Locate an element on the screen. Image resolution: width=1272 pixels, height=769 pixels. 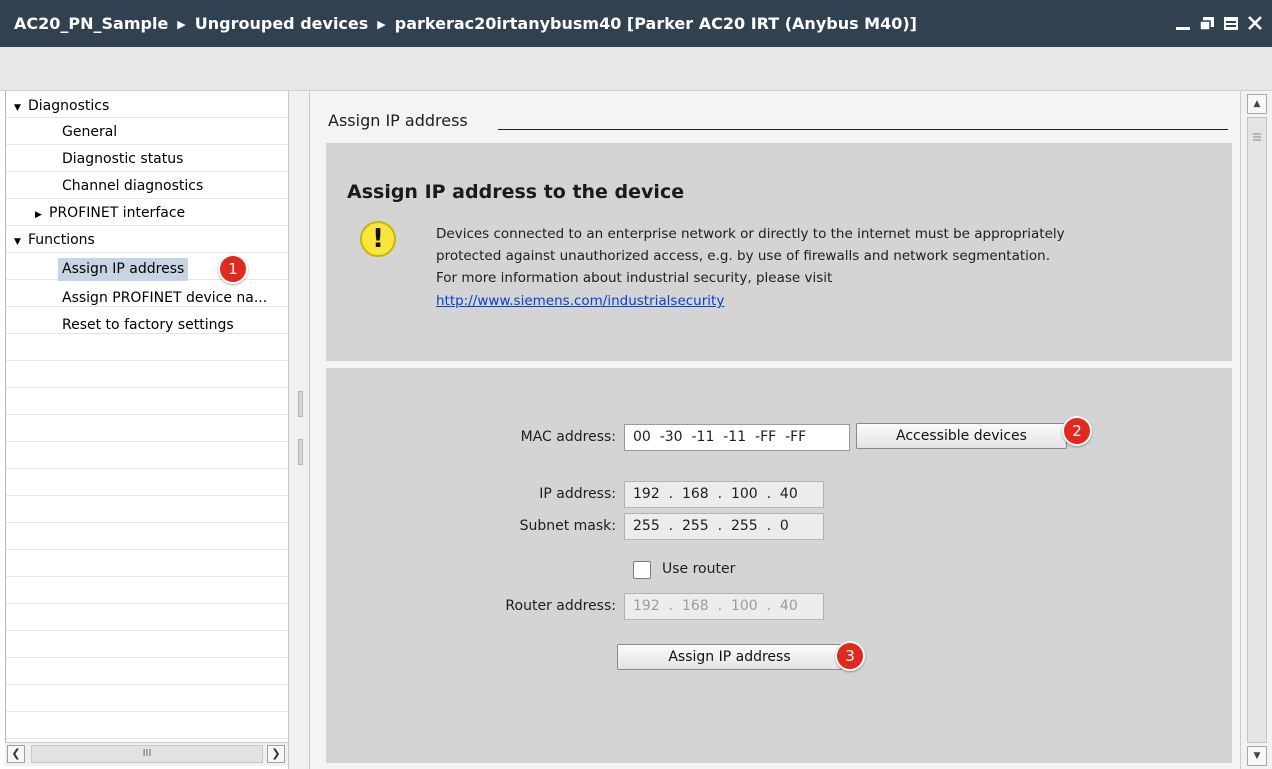
scroll-left-icon: ❮ is located at coordinates (16, 754).